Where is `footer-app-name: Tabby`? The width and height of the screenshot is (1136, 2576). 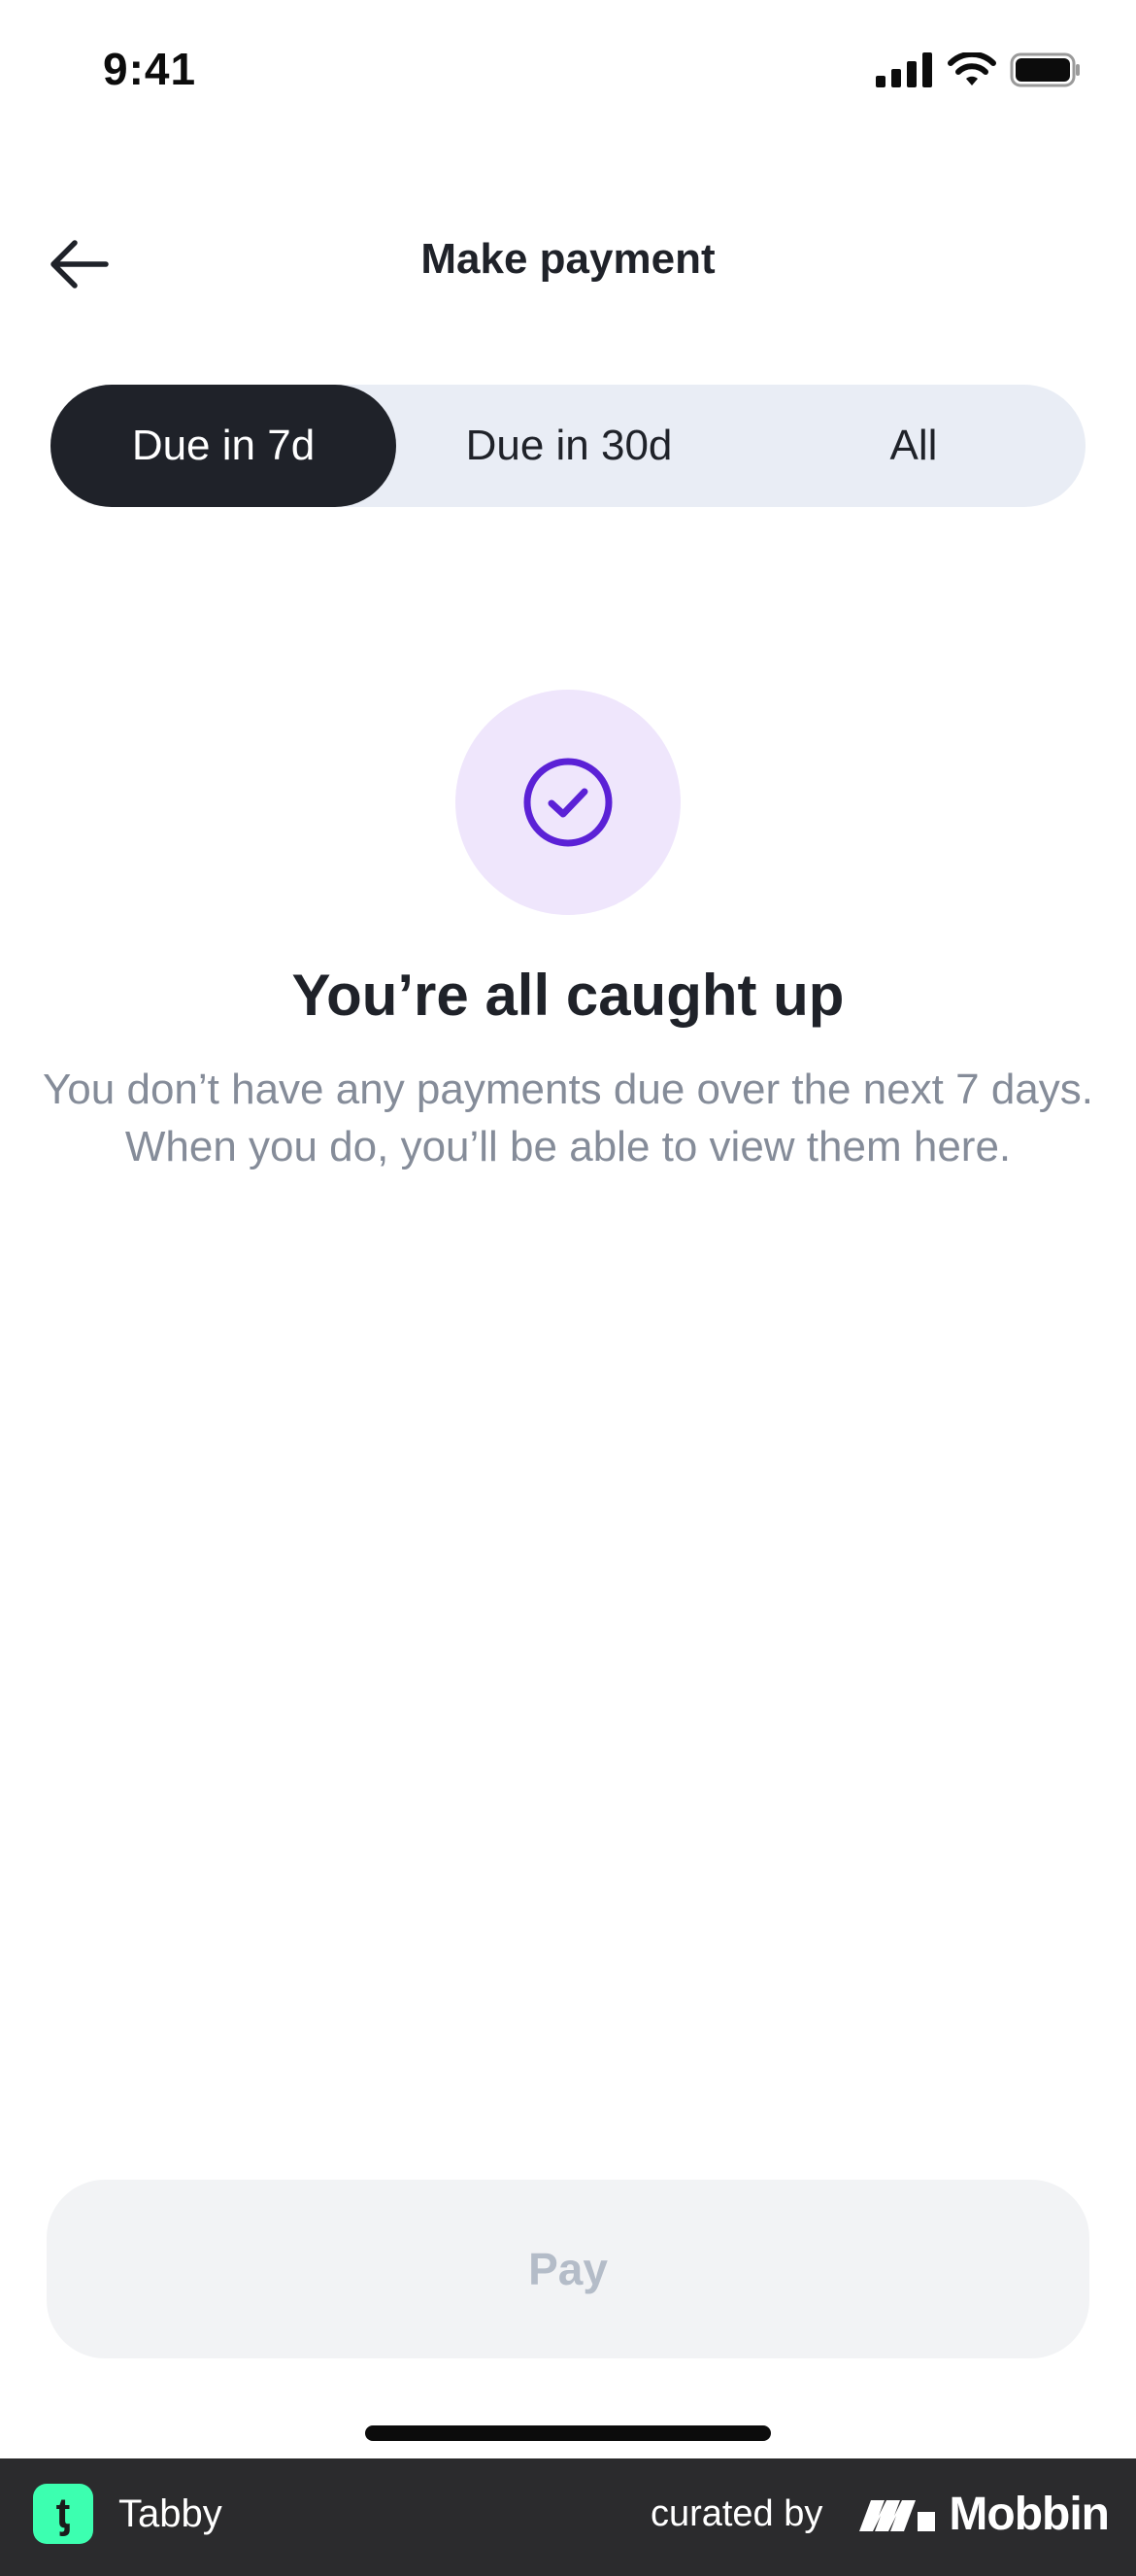
footer-app-name: Tabby is located at coordinates (170, 2513).